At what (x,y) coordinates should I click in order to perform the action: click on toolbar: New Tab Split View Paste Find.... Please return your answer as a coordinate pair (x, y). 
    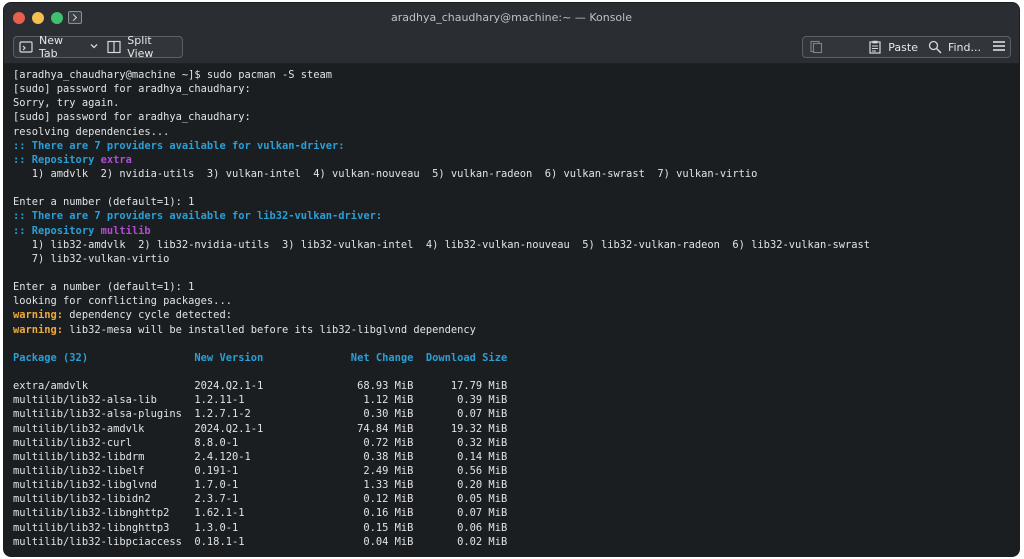
    Looking at the image, I should click on (511, 48).